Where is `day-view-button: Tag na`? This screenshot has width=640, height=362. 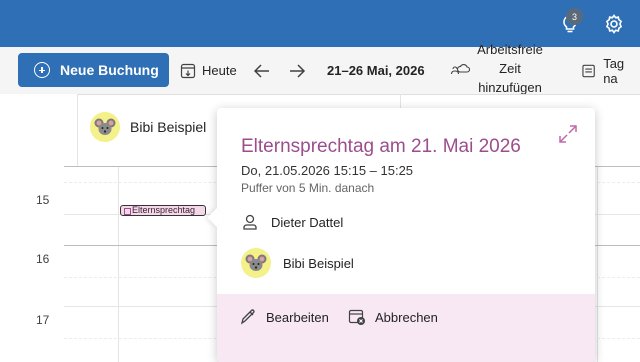 day-view-button: Tag na is located at coordinates (611, 70).